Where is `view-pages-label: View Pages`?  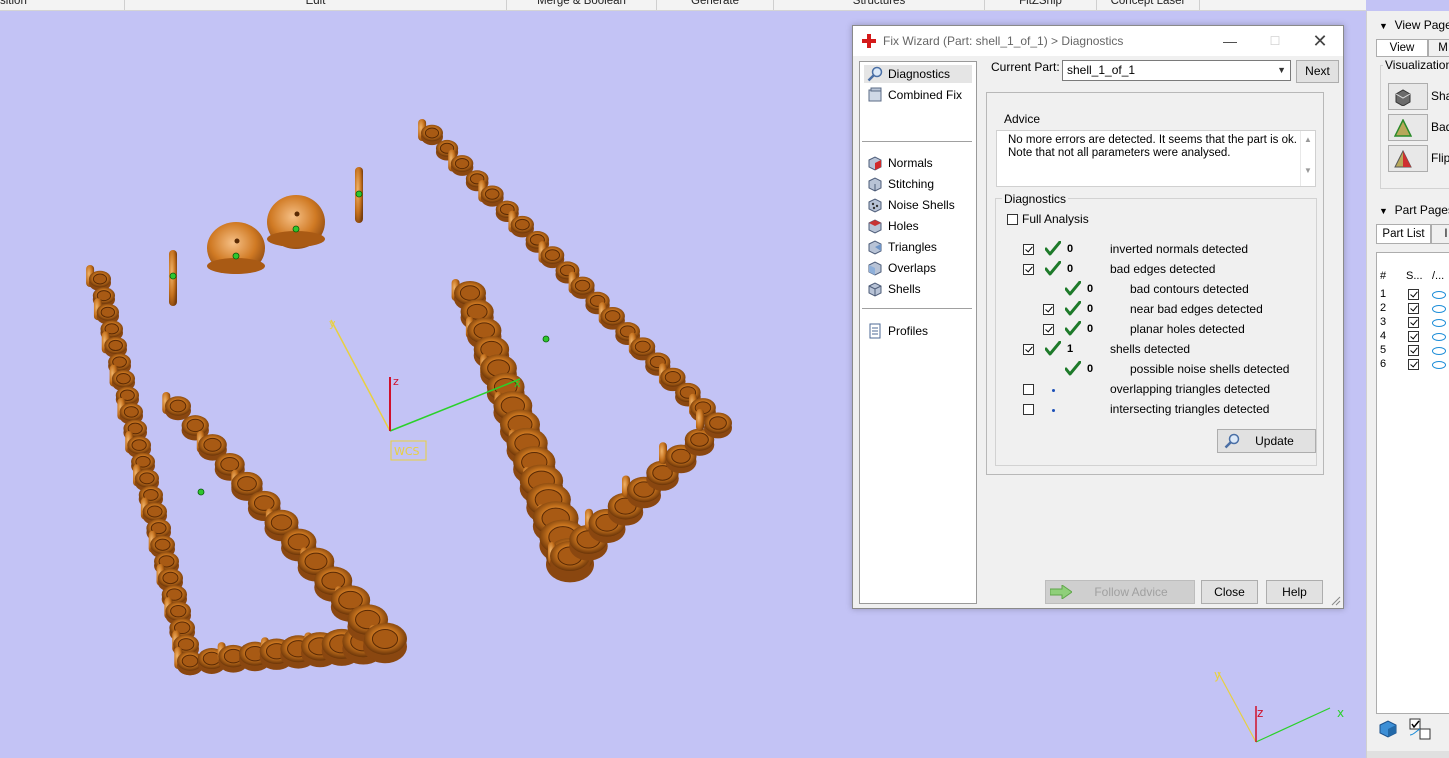
view-pages-label: View Pages is located at coordinates (1421, 25).